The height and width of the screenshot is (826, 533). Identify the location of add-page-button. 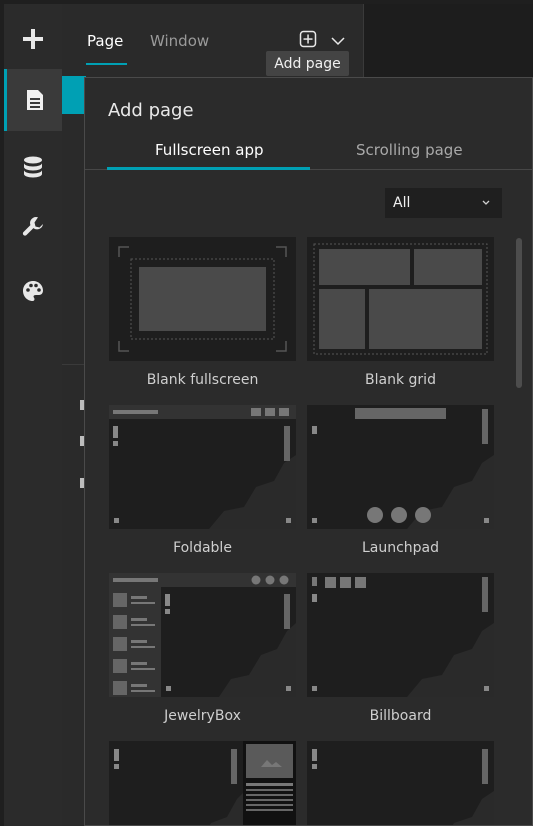
(308, 41).